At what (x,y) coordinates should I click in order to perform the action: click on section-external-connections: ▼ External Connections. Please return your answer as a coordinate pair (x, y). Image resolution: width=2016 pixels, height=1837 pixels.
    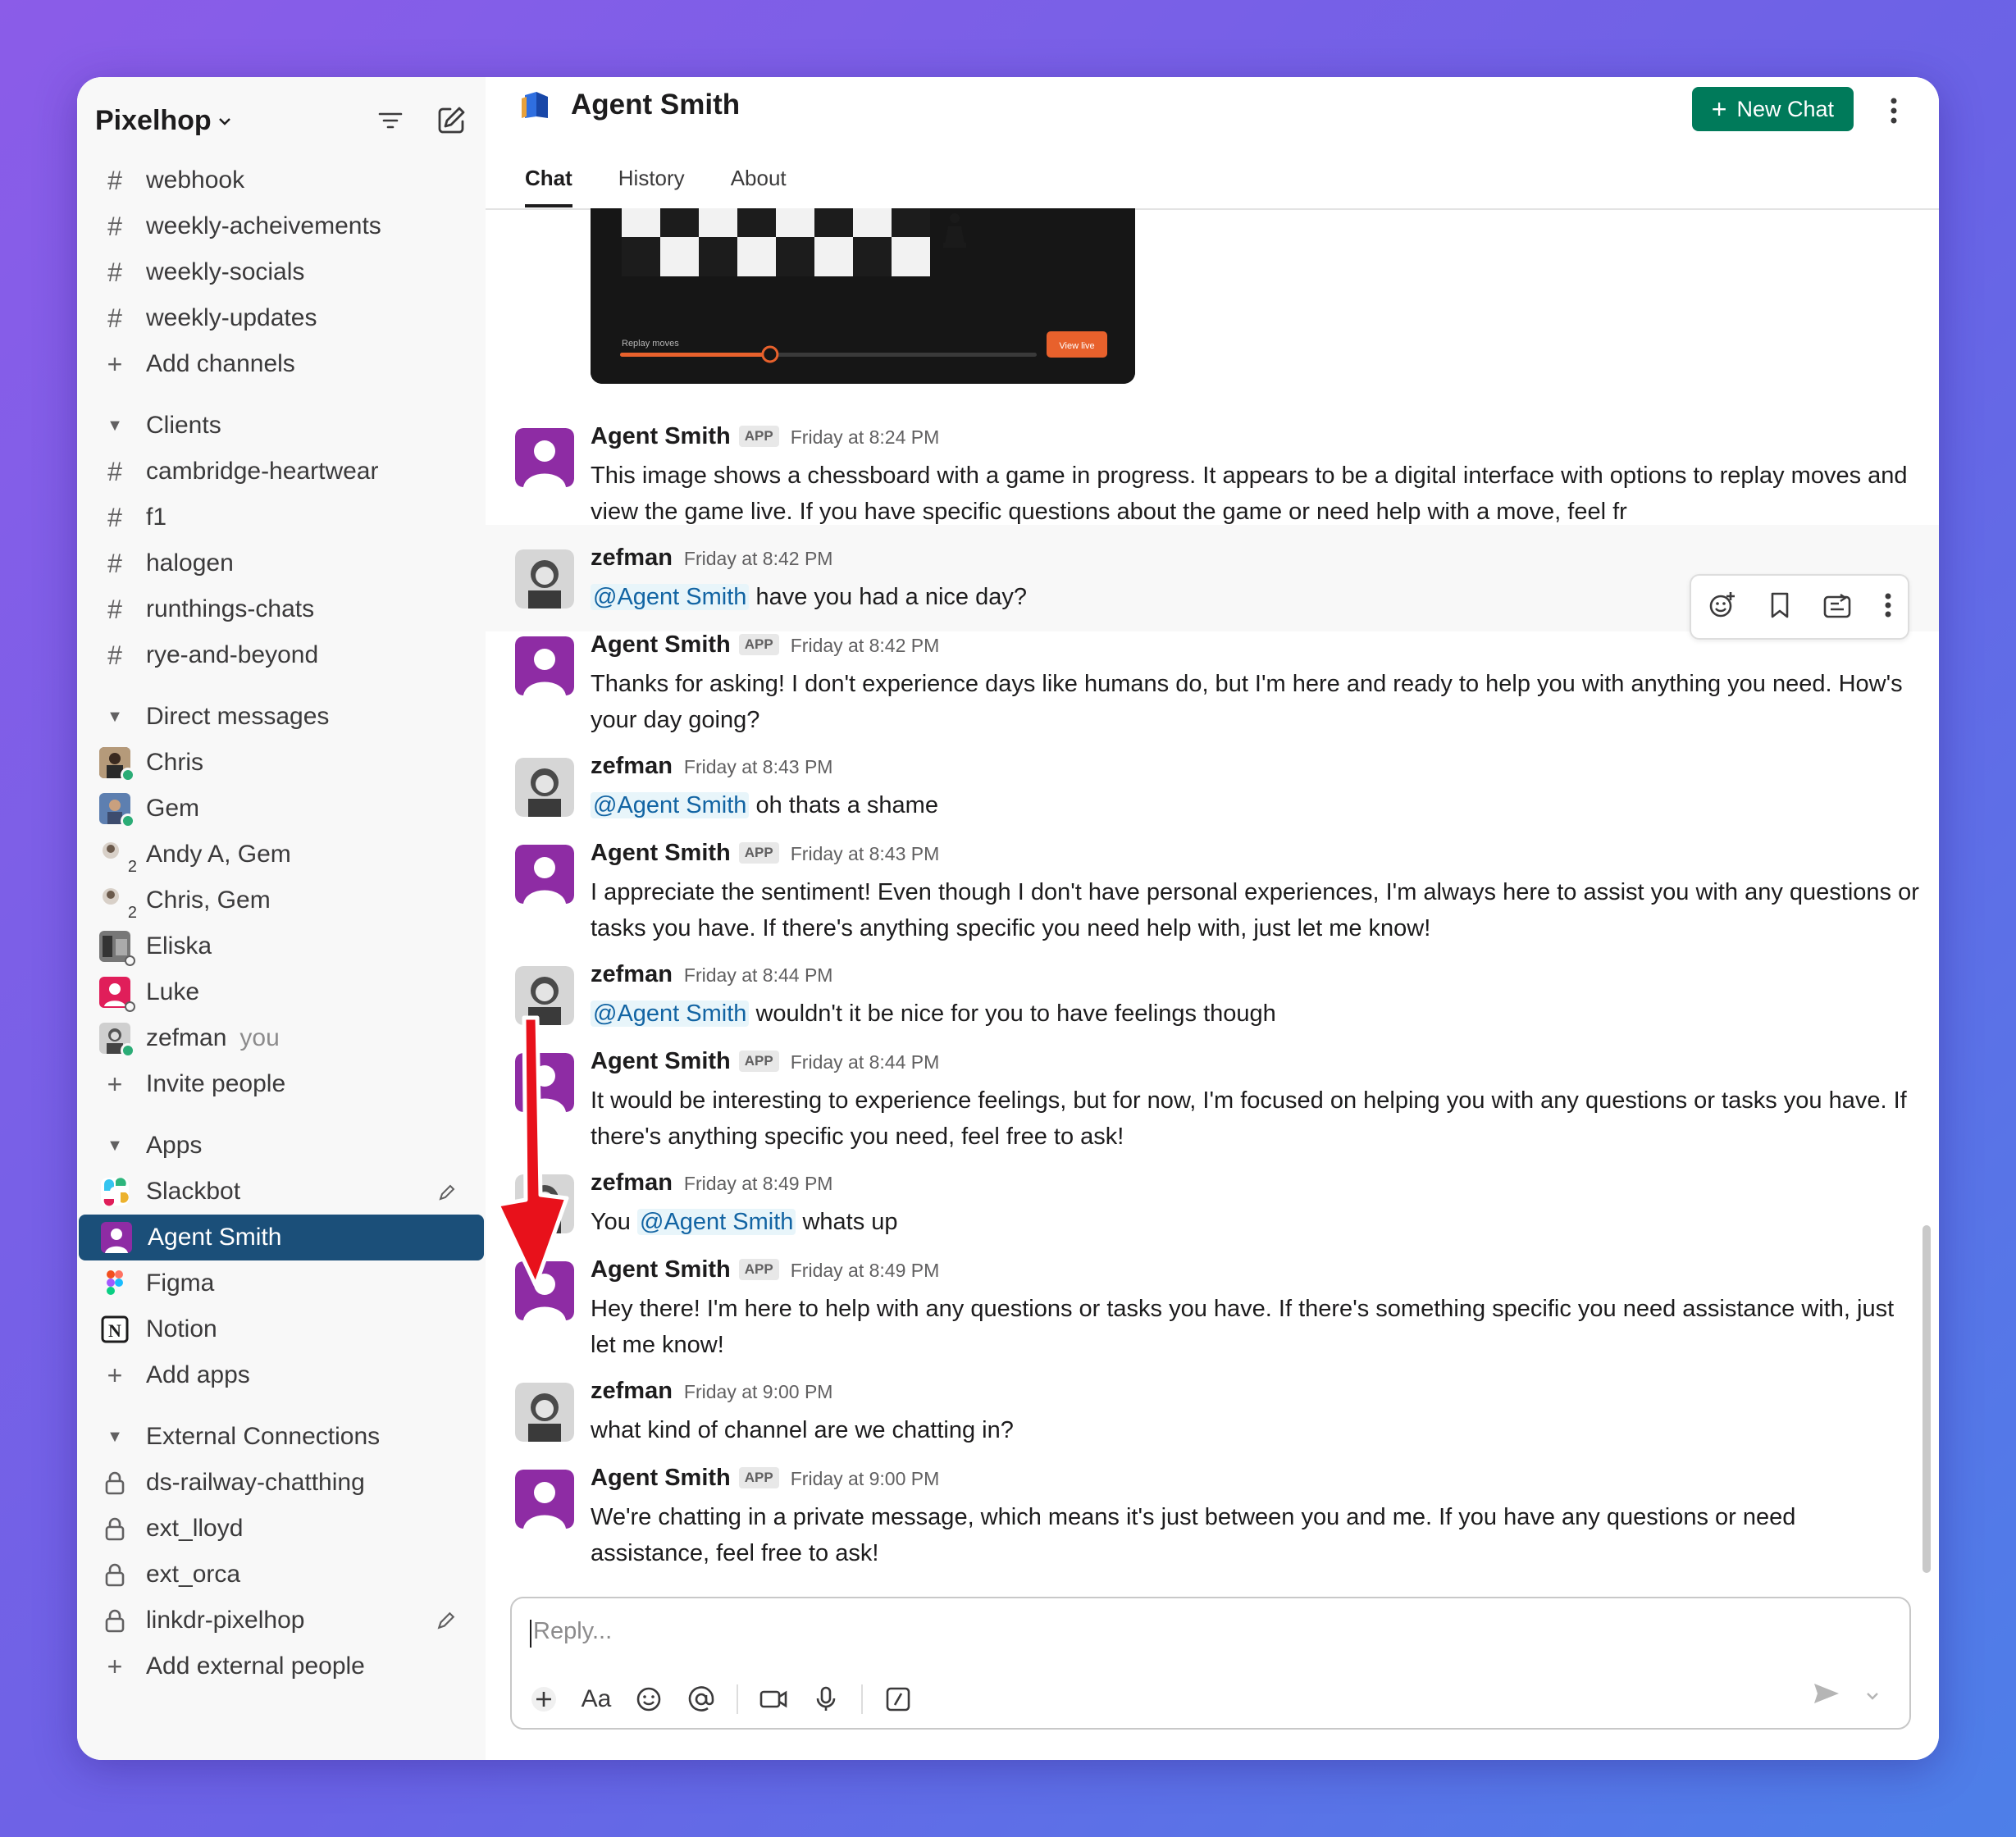
    Looking at the image, I should click on (281, 1437).